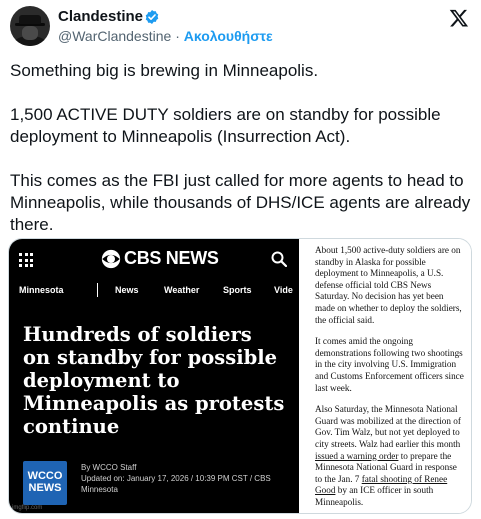  What do you see at coordinates (237, 290) in the screenshot?
I see `nav-item: Sports` at bounding box center [237, 290].